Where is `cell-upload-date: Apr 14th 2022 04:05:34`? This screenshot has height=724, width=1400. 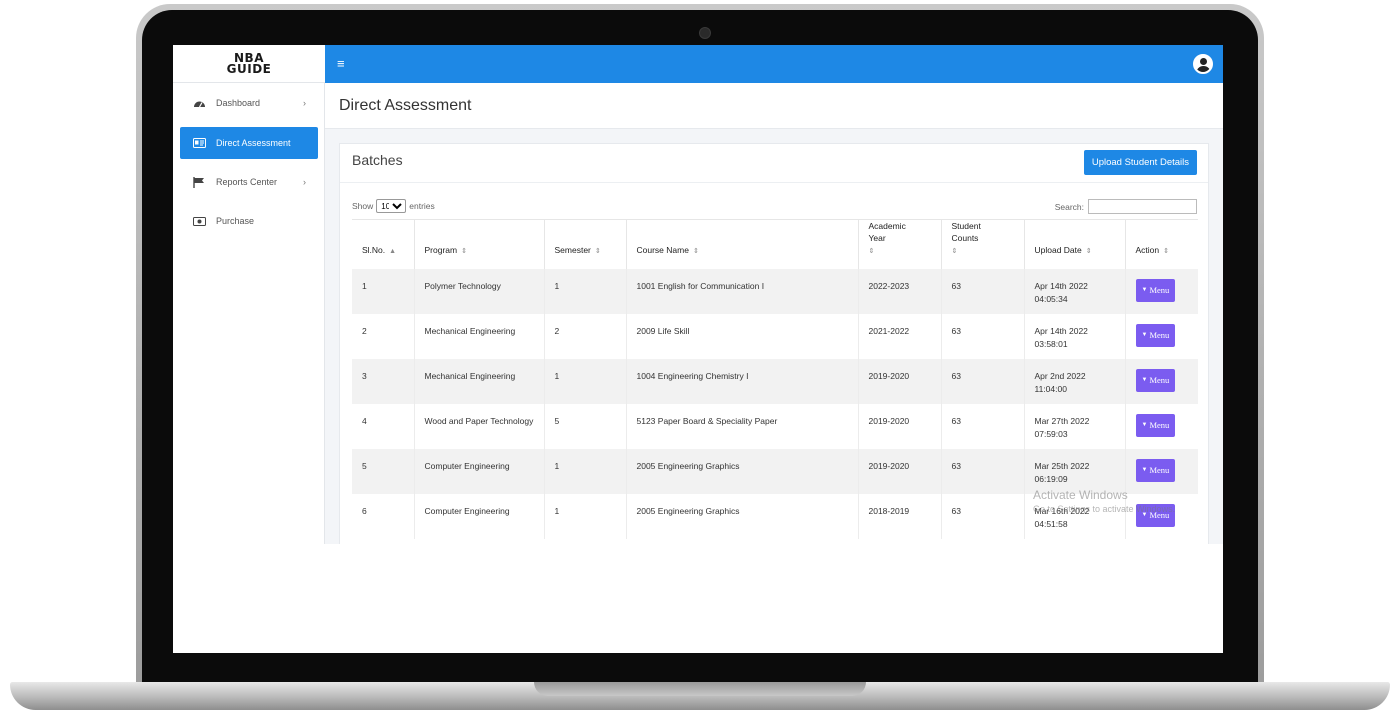 cell-upload-date: Apr 14th 2022 04:05:34 is located at coordinates (1075, 291).